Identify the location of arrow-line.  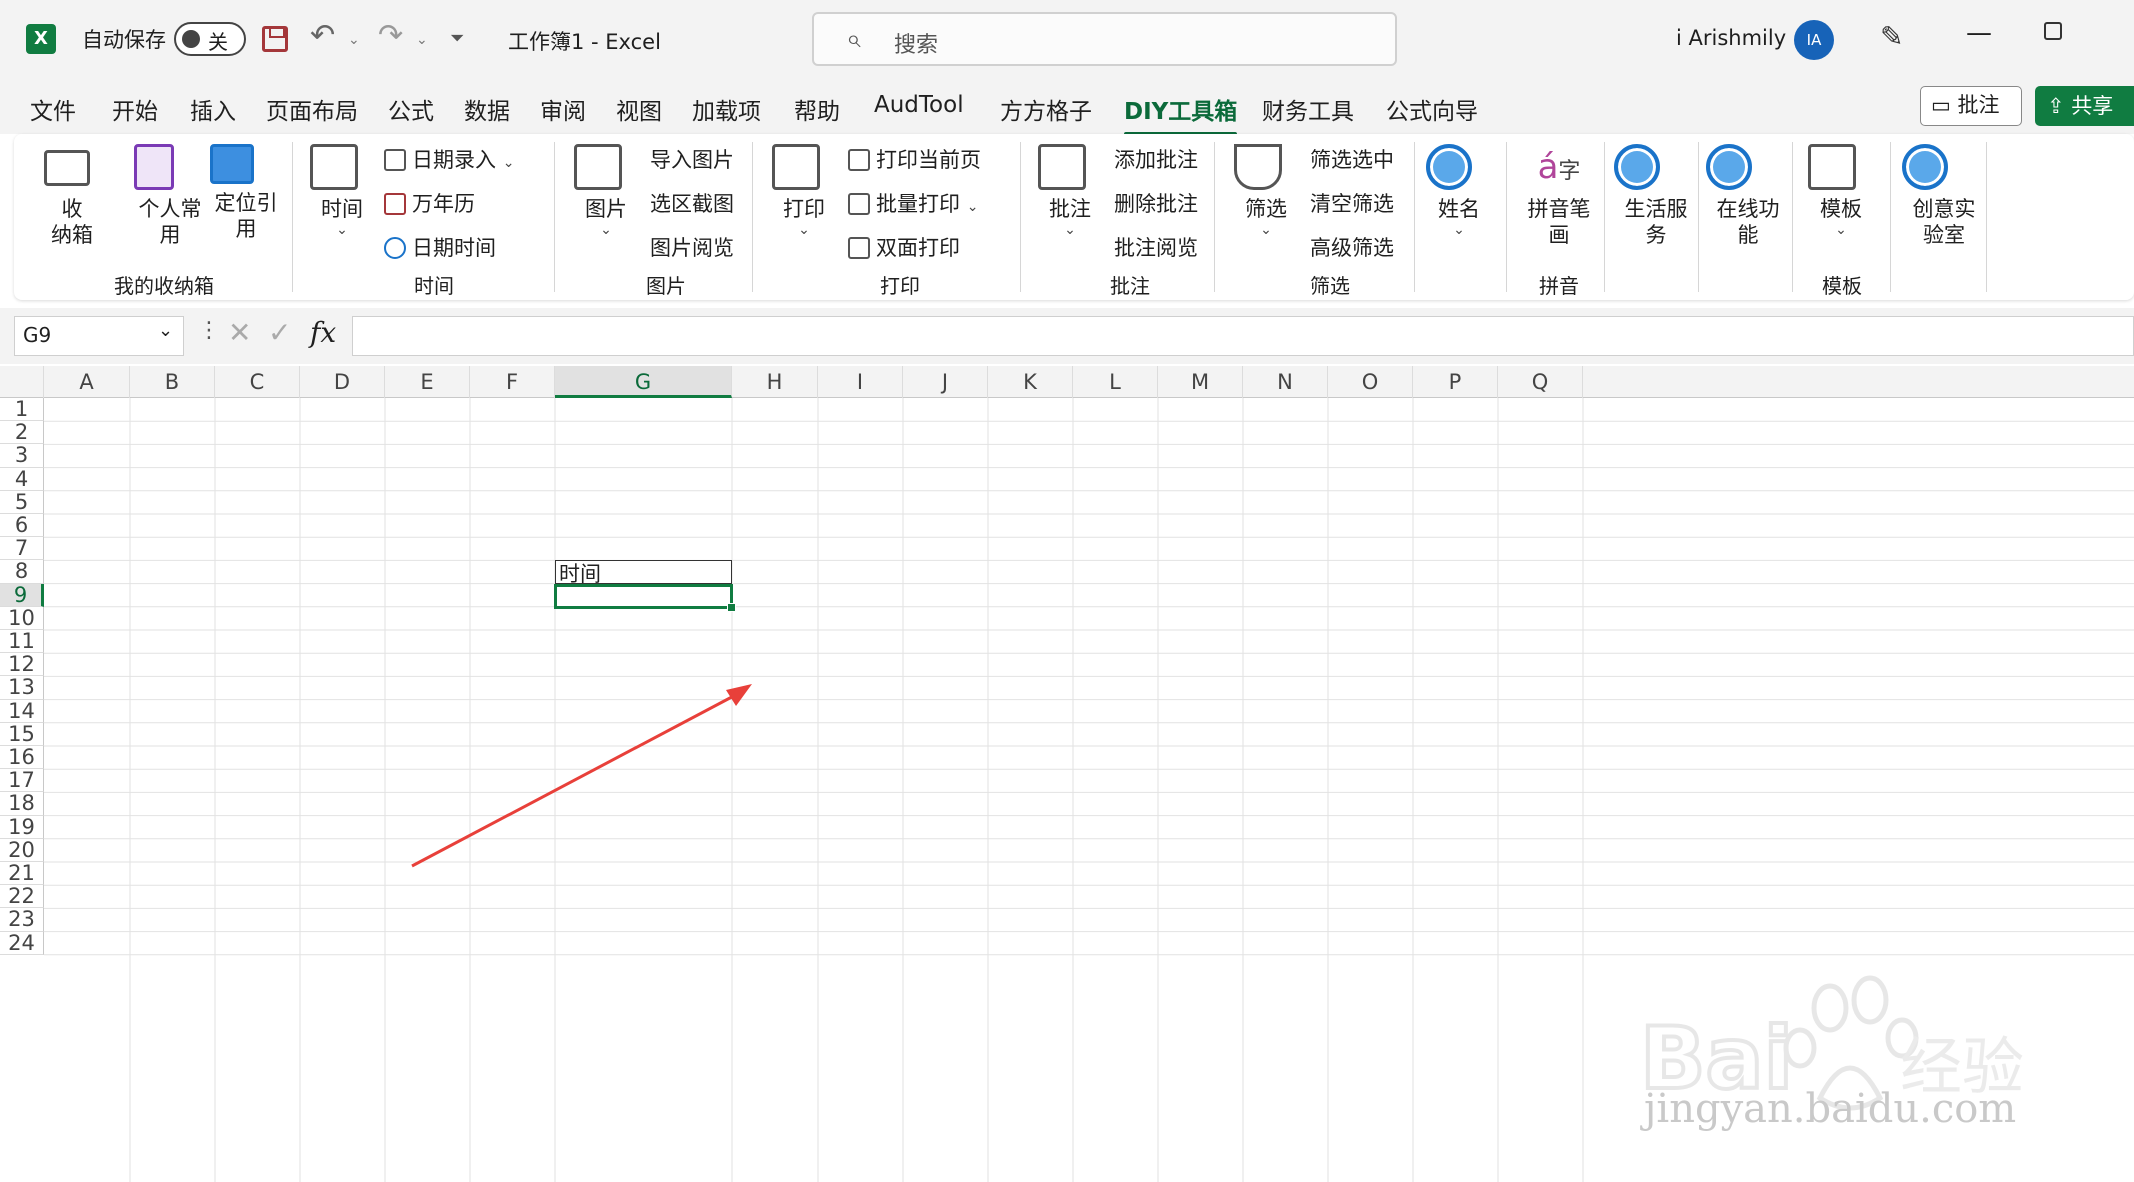
(578, 778).